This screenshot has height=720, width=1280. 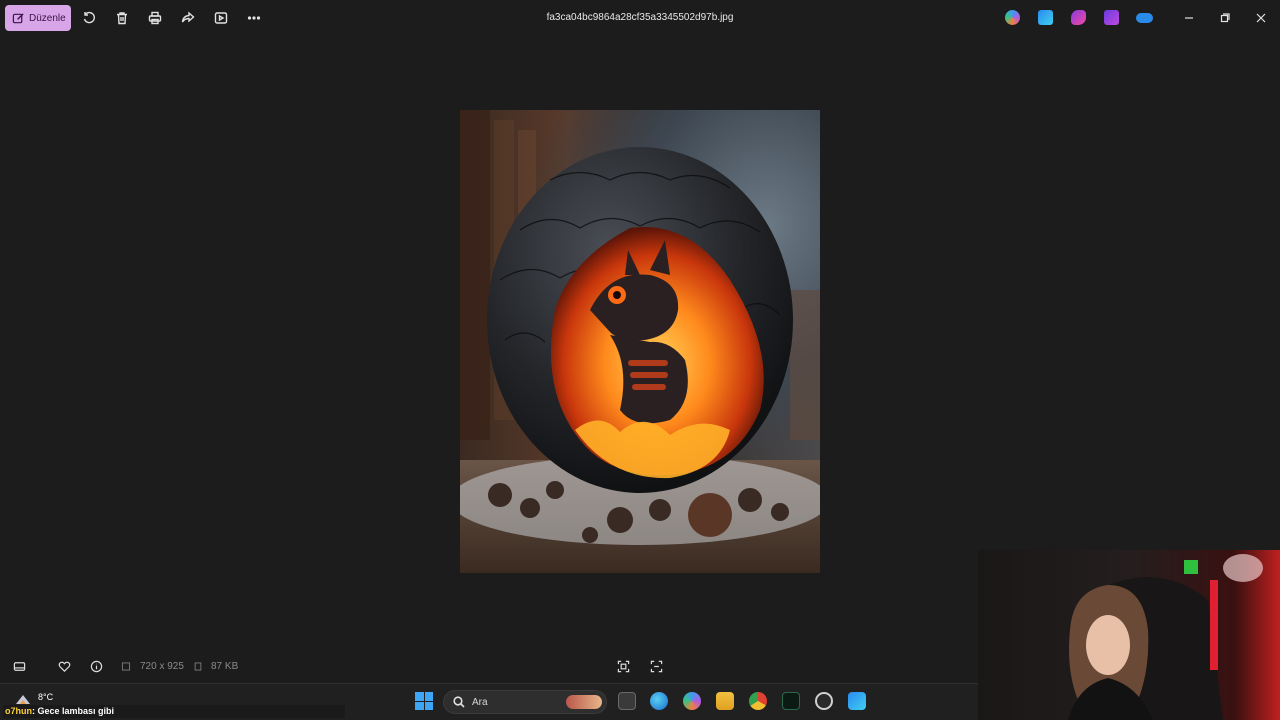 I want to click on minimize-icon, so click(x=1189, y=18).